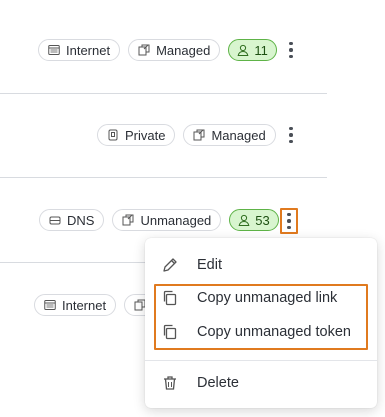 The height and width of the screenshot is (417, 385). Describe the element at coordinates (113, 135) in the screenshot. I see `shield-icon` at that location.